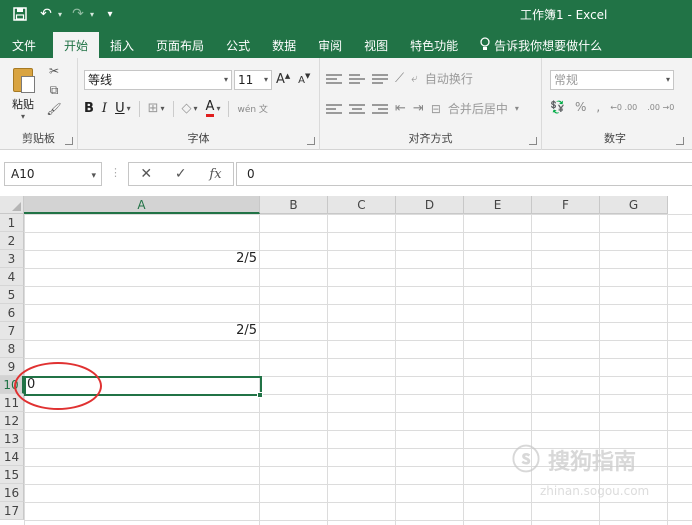  Describe the element at coordinates (541, 45) in the screenshot. I see `tell-me-box: 告诉我你想要做什么` at that location.